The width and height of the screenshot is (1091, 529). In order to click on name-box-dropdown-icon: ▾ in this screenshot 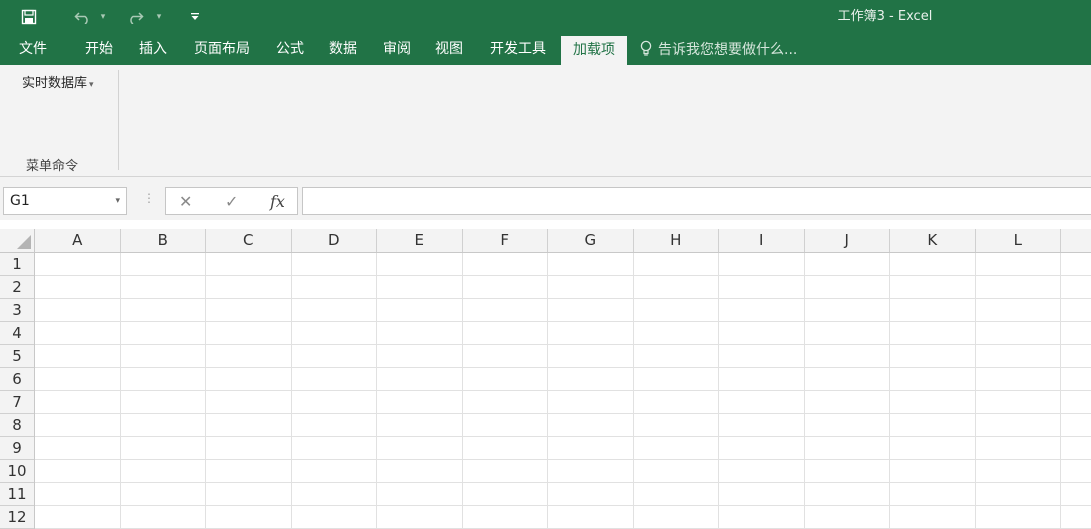, I will do `click(117, 201)`.